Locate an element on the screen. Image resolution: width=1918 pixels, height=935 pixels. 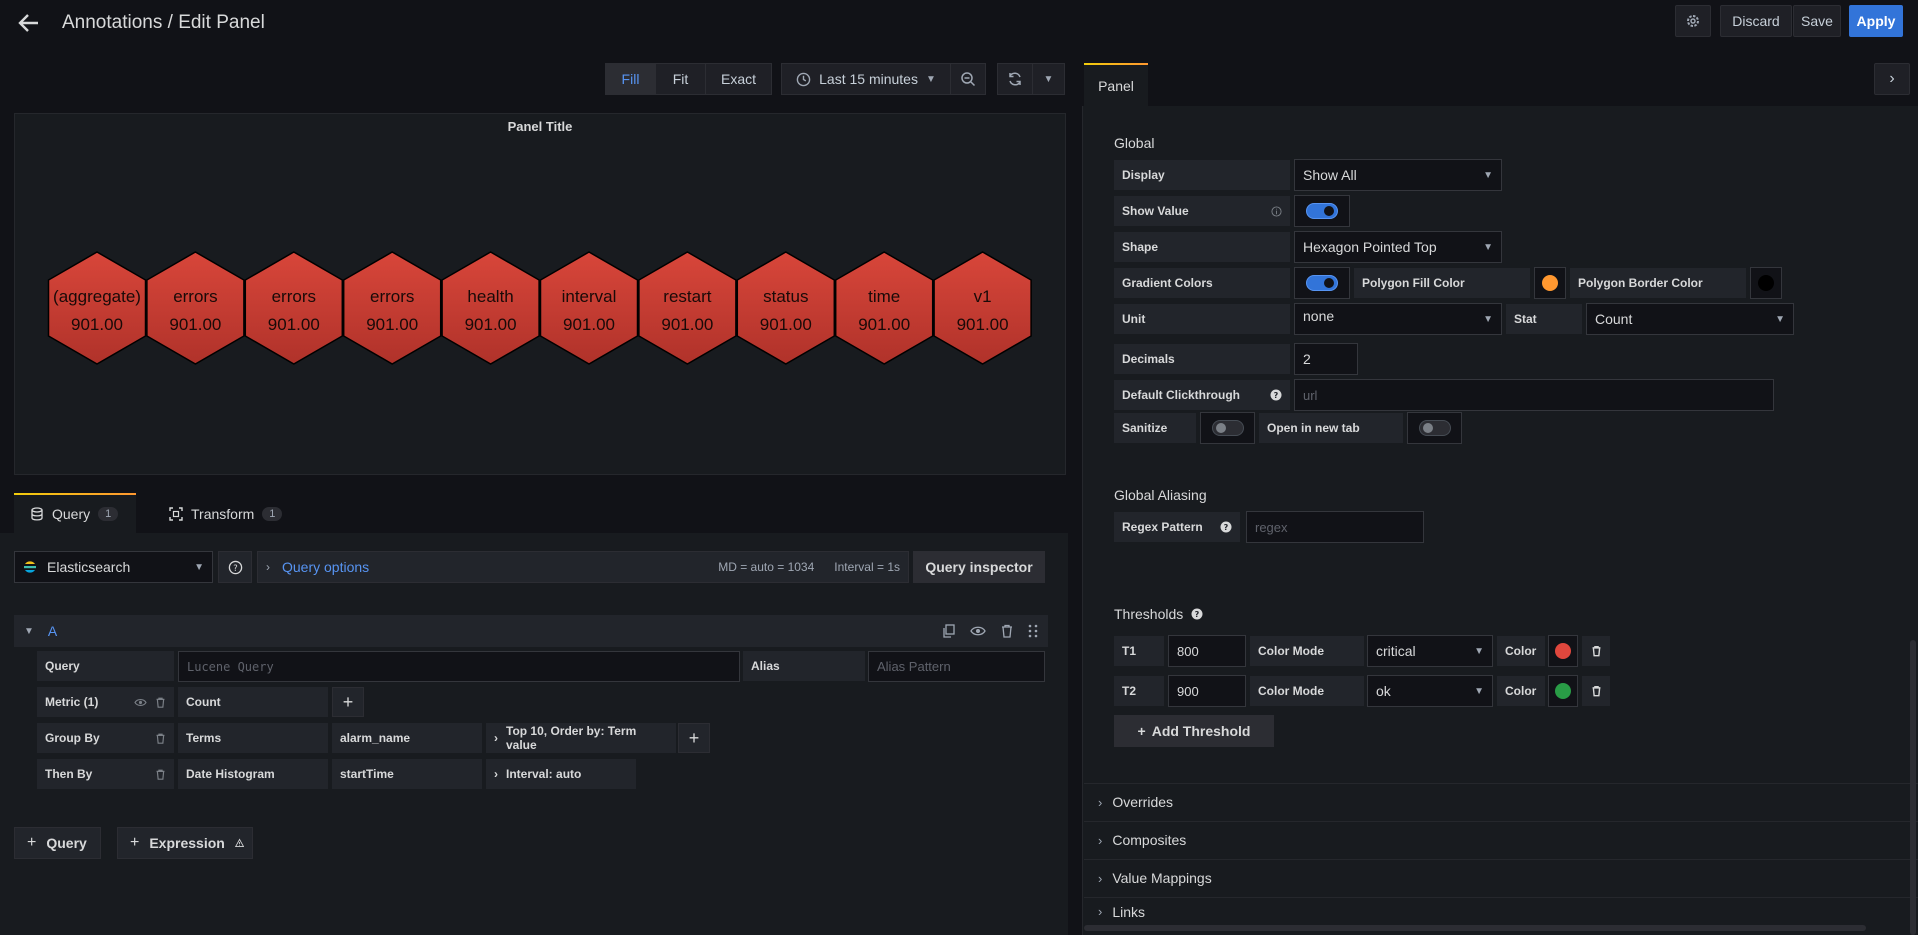
threshold-mode-value: critical is located at coordinates (1396, 651).